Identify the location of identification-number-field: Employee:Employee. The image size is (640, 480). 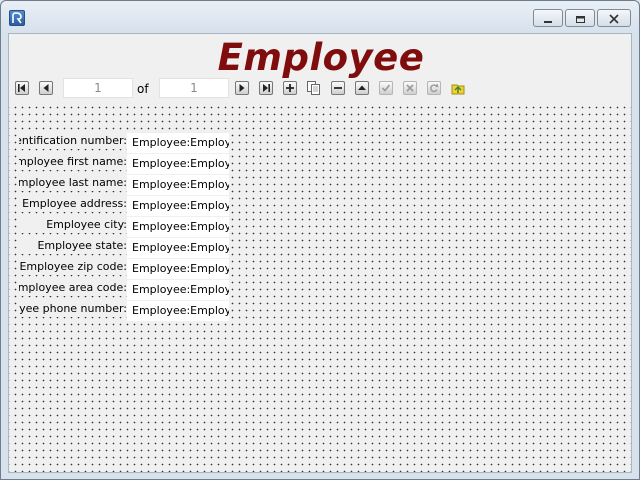
(178, 143).